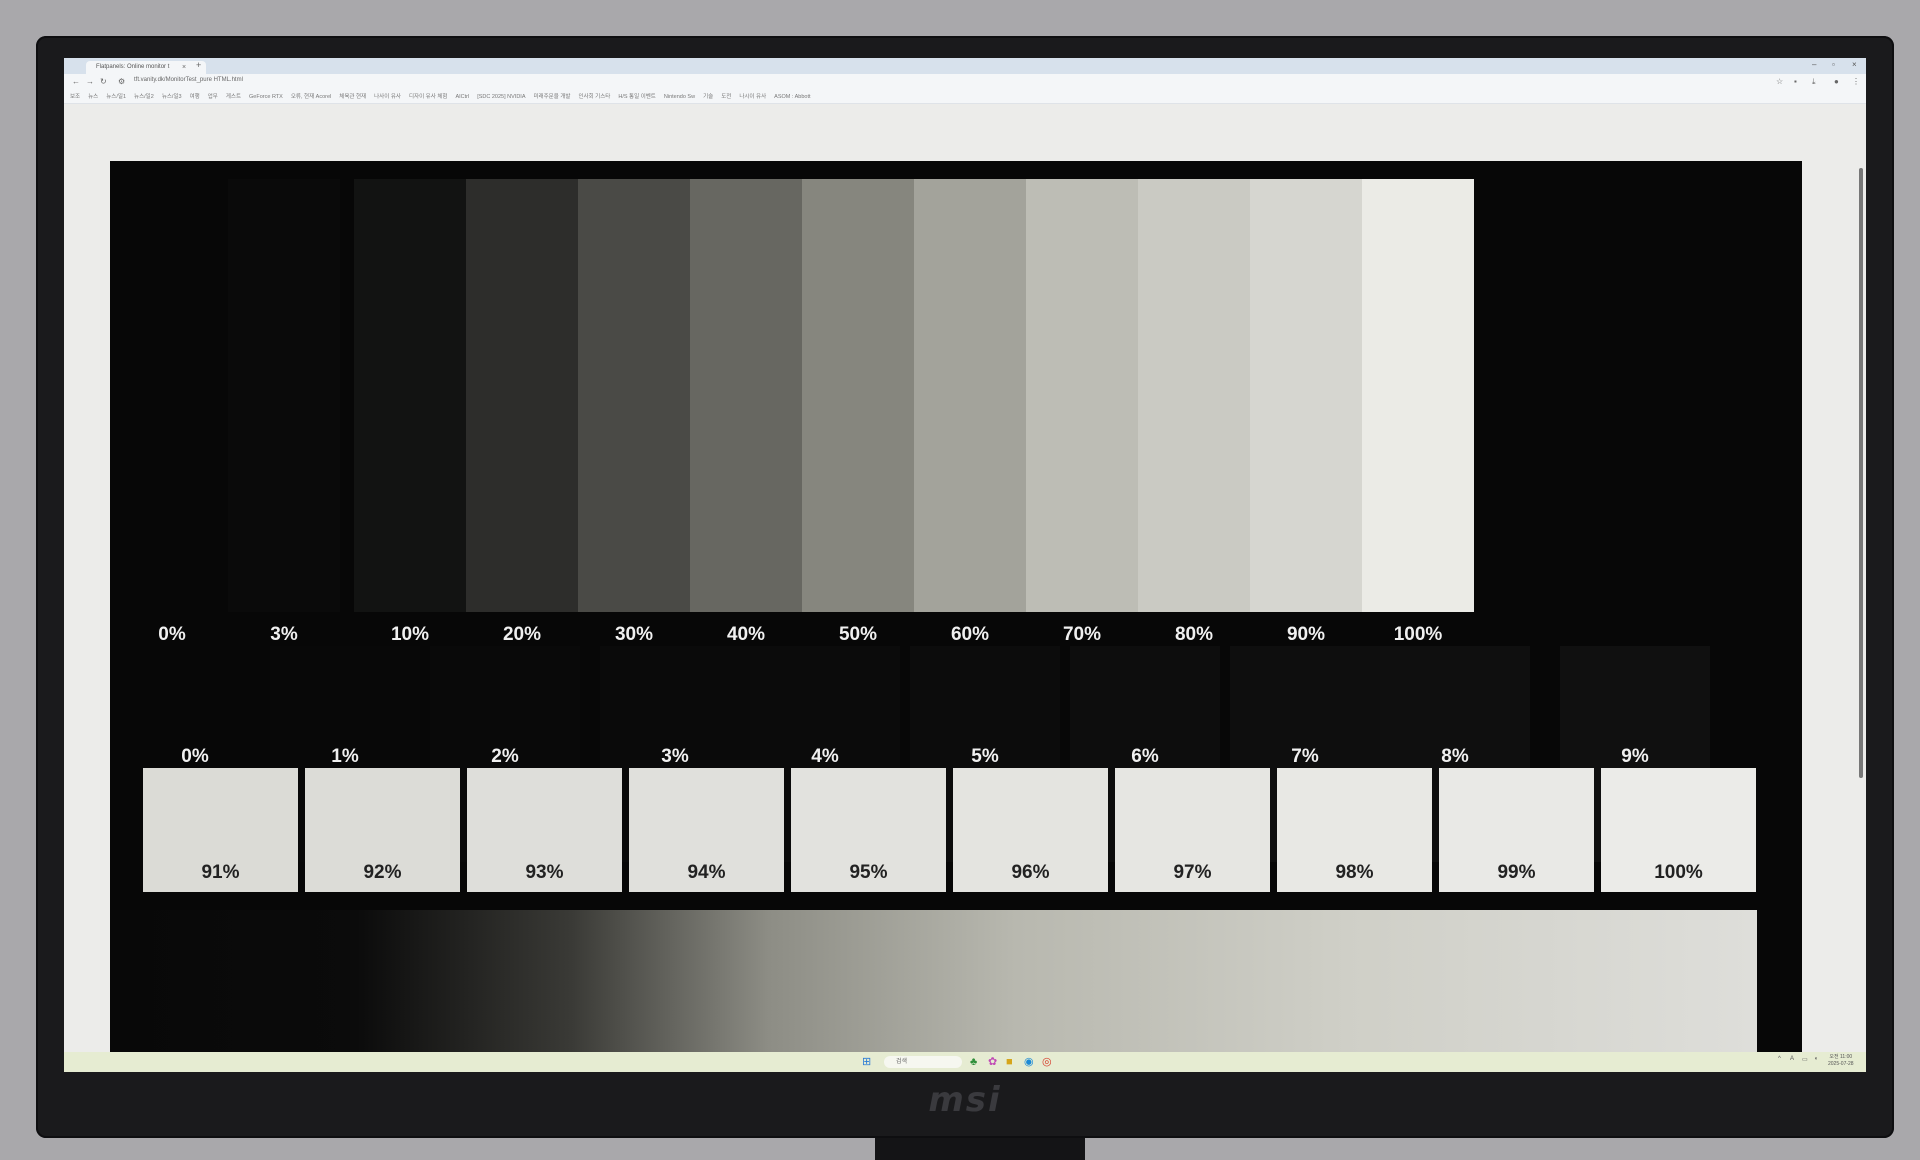 The image size is (1920, 1160). Describe the element at coordinates (858, 634) in the screenshot. I see `grayscale-bar-label: 50%` at that location.